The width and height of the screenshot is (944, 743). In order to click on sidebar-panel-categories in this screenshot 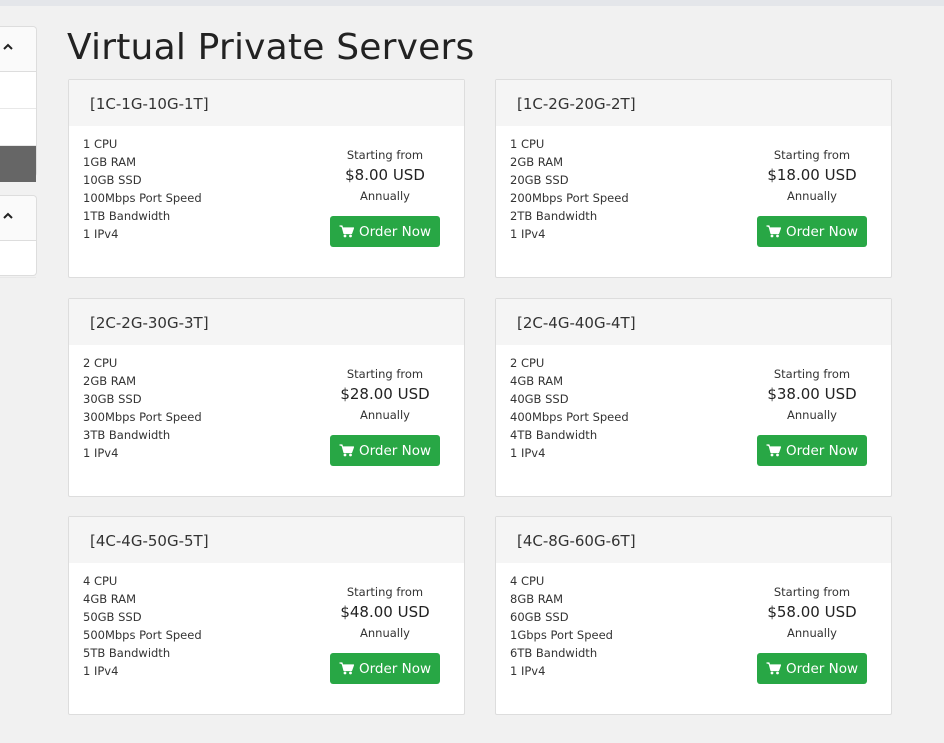, I will do `click(18, 104)`.